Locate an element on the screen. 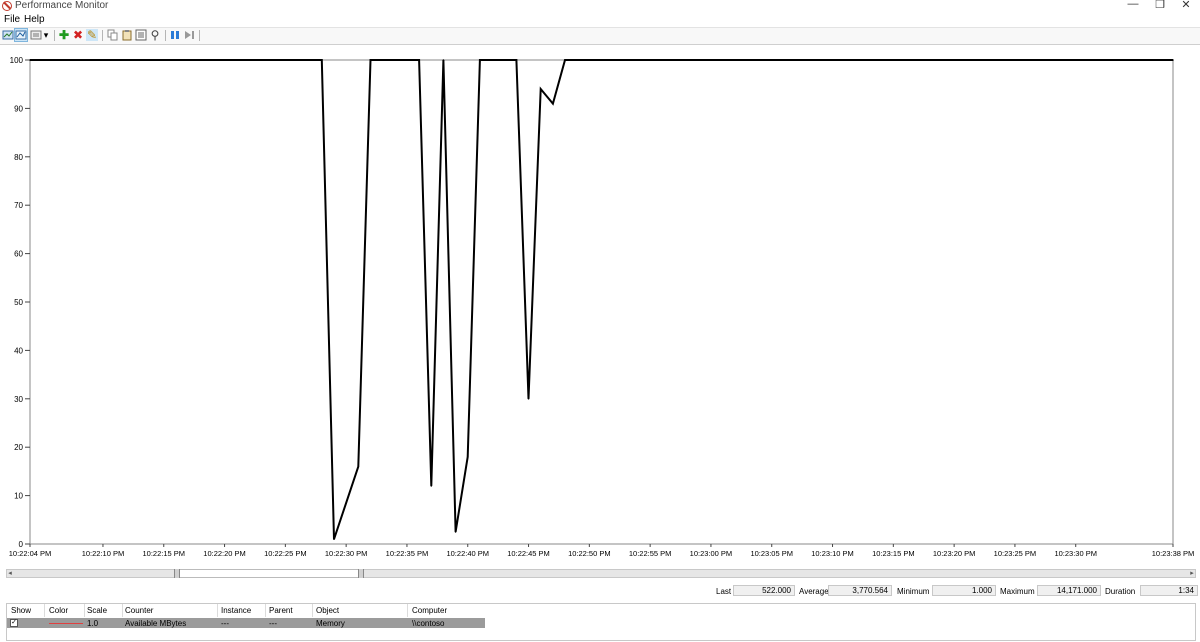 The height and width of the screenshot is (642, 1200). maximum-label: Maximum is located at coordinates (1017, 591).